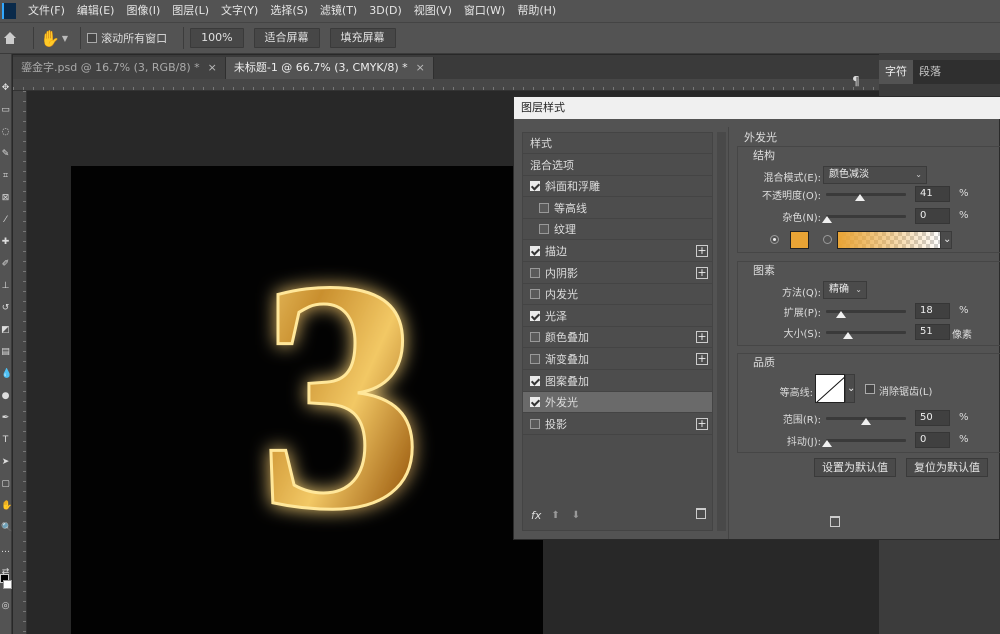 The image size is (1000, 634). I want to click on scroll-all-checkbox, so click(92, 38).